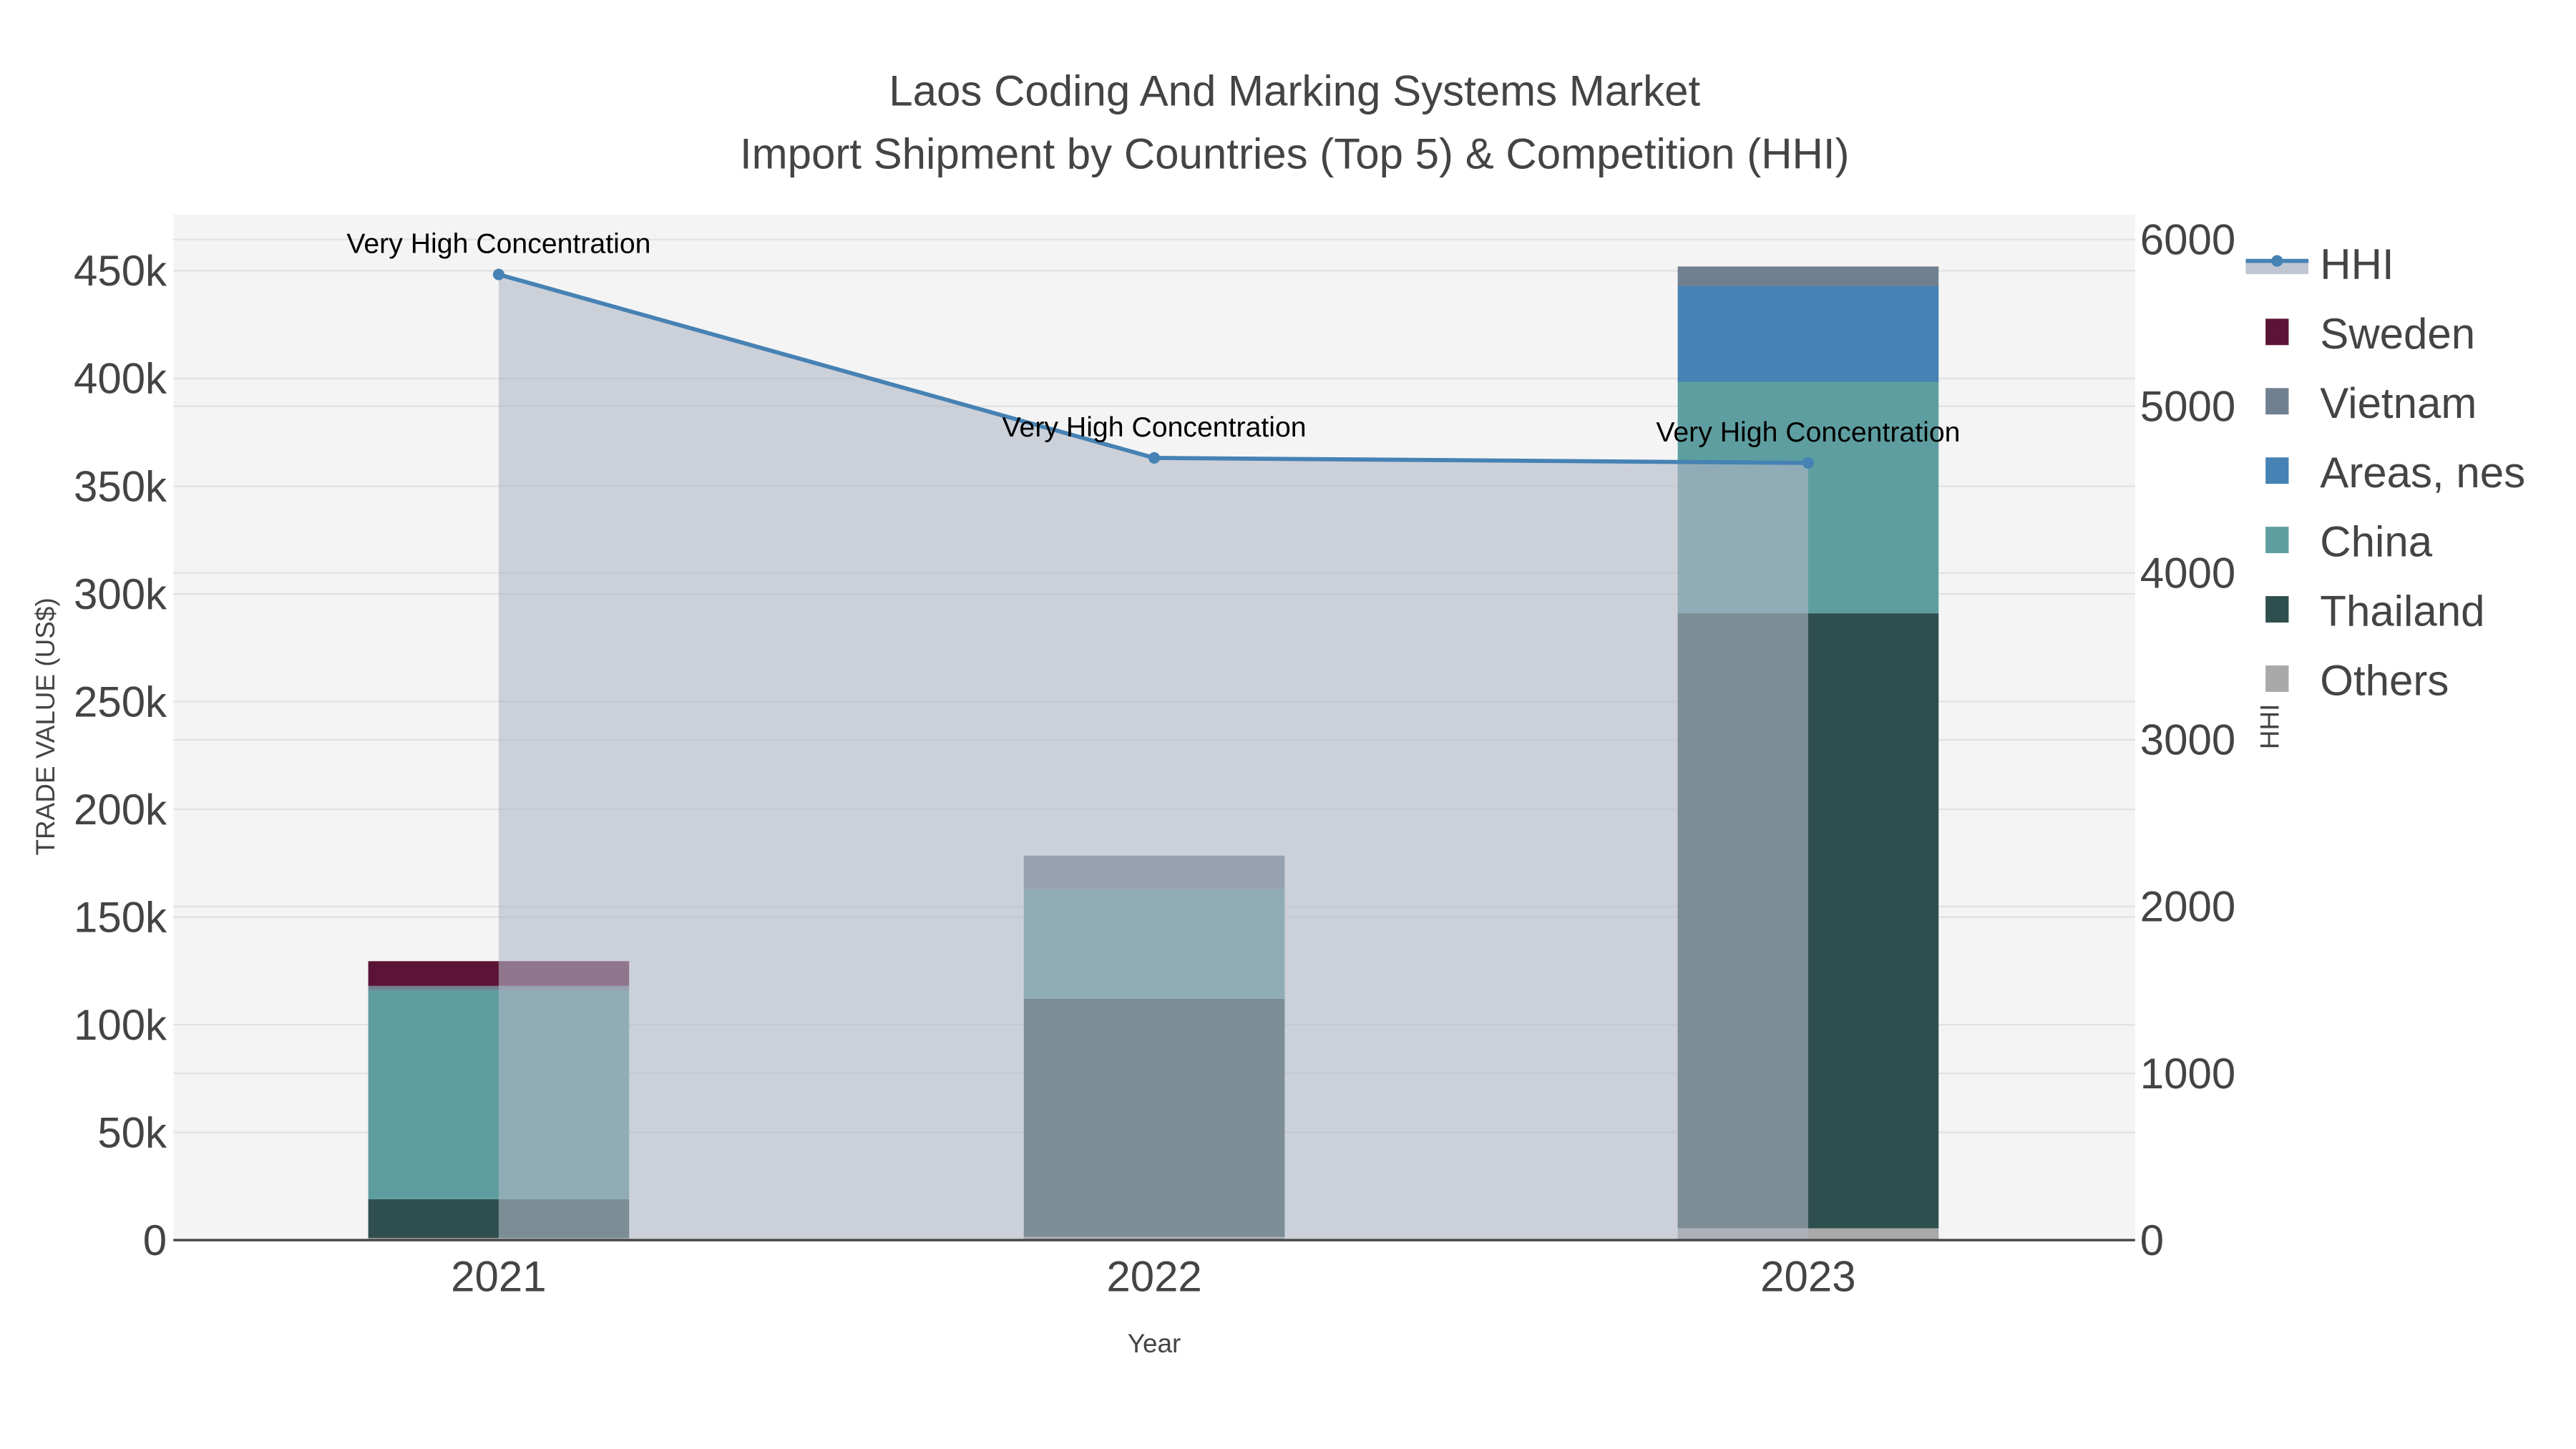 This screenshot has height=1449, width=2576. I want to click on legend-swatch-areas-nes, so click(2277, 470).